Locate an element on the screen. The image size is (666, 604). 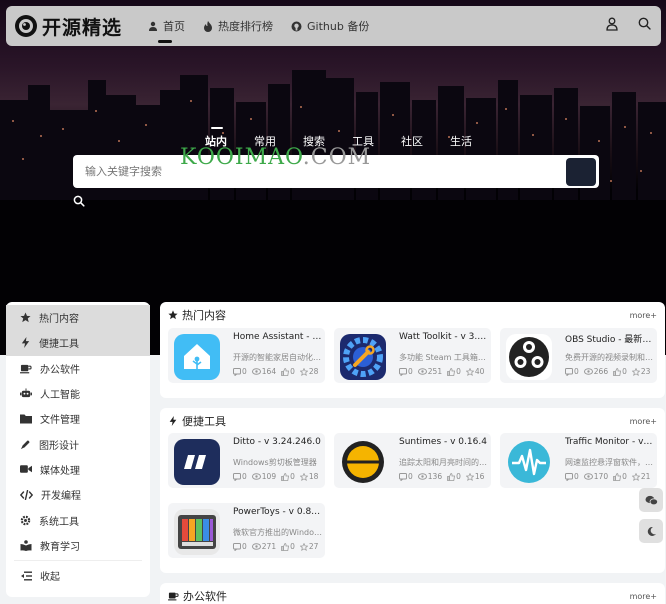
site-logo: 开源精选 is located at coordinates (68, 26).